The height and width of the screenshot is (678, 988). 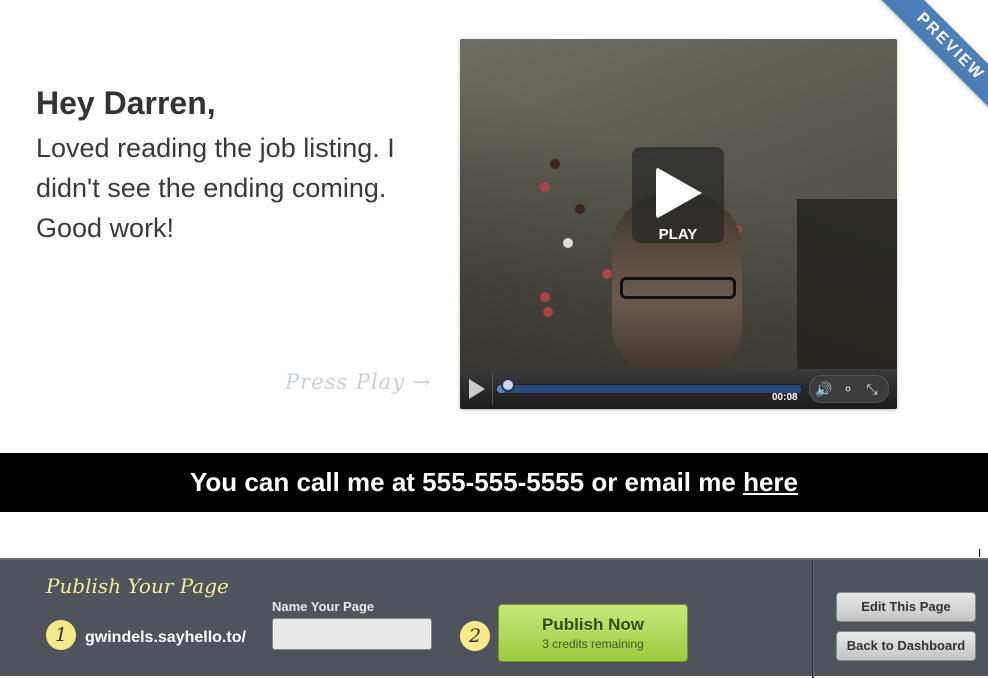 I want to click on play-label: PLAY, so click(x=678, y=234).